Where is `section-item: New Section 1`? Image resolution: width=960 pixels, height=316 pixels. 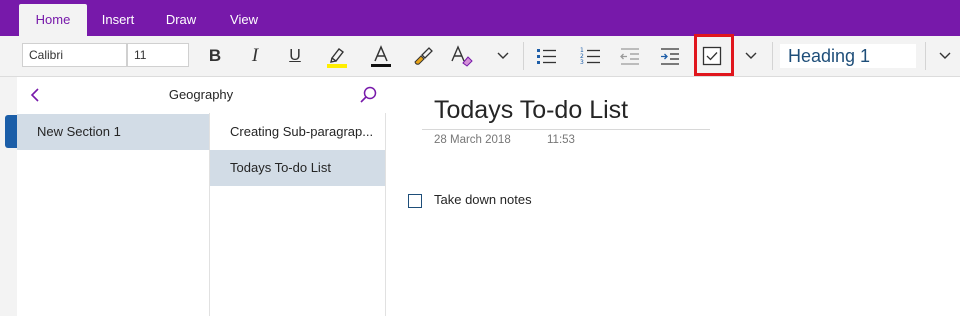 section-item: New Section 1 is located at coordinates (113, 132).